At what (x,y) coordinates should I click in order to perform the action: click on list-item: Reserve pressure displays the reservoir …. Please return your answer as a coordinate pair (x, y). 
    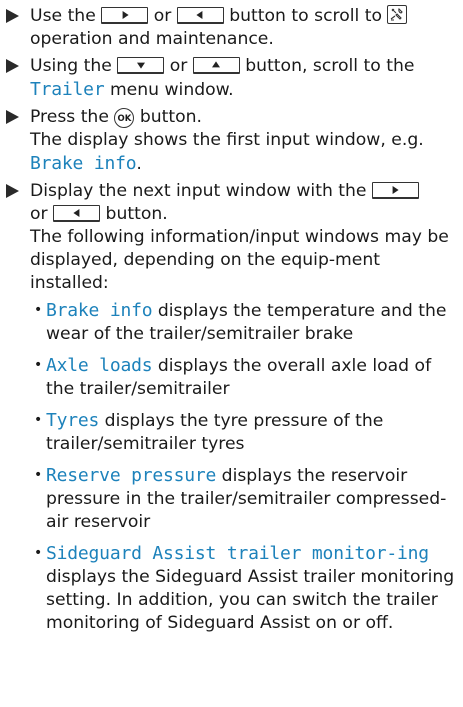
    Looking at the image, I should click on (243, 499).